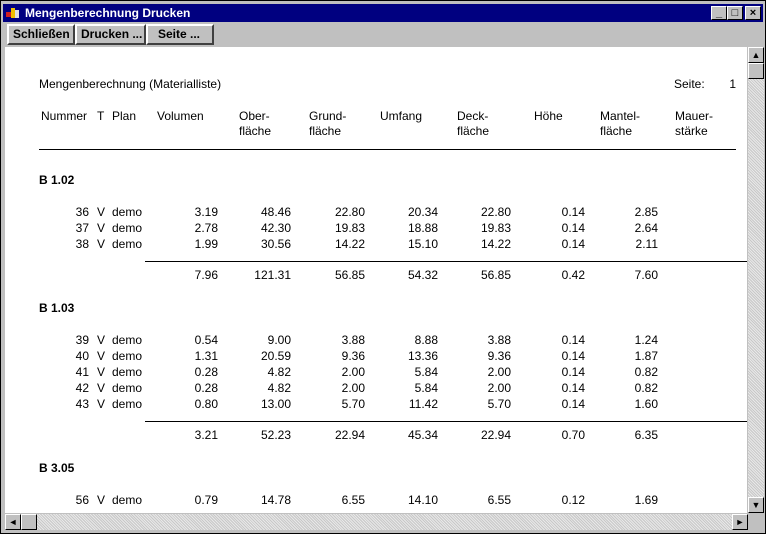 Image resolution: width=766 pixels, height=534 pixels. Describe the element at coordinates (646, 275) in the screenshot. I see `total-value: 7.60` at that location.